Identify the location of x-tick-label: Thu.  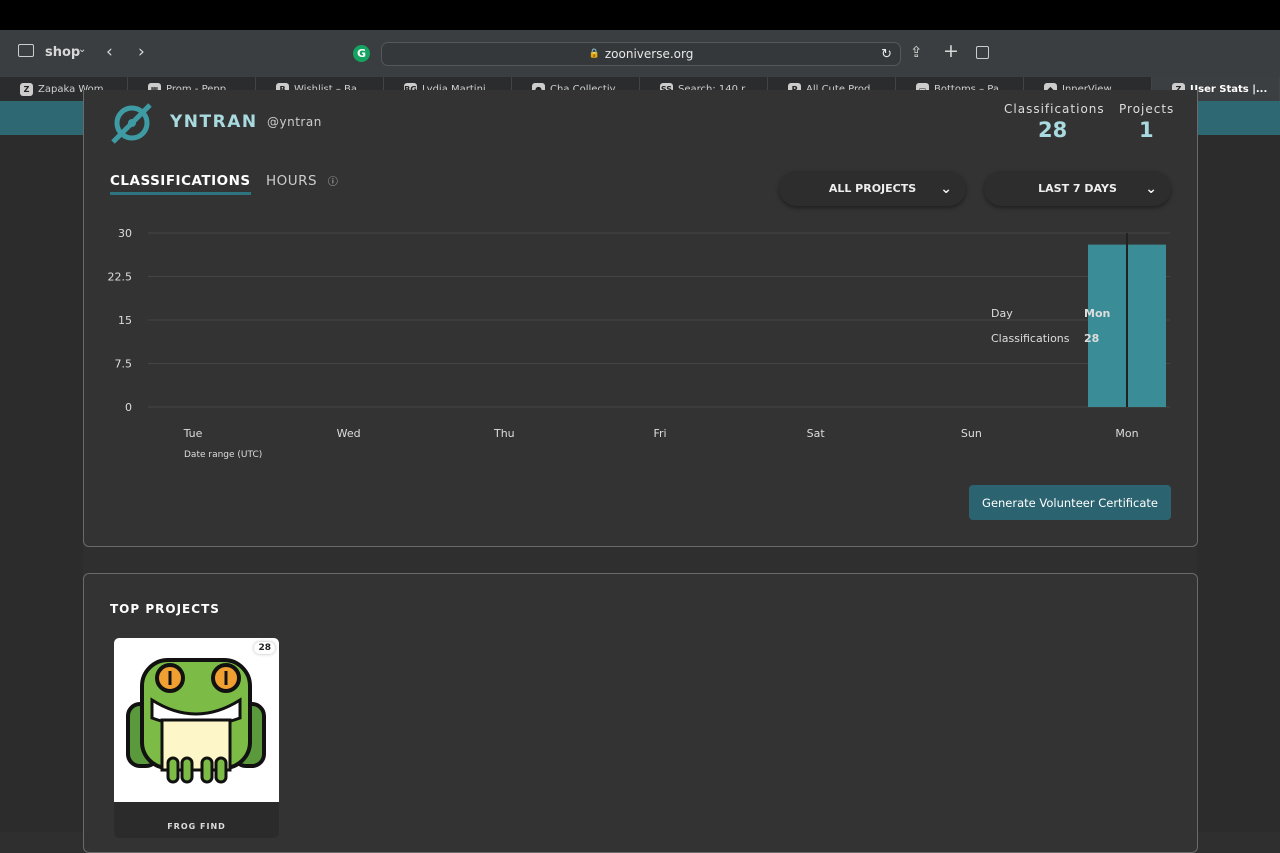
(504, 433).